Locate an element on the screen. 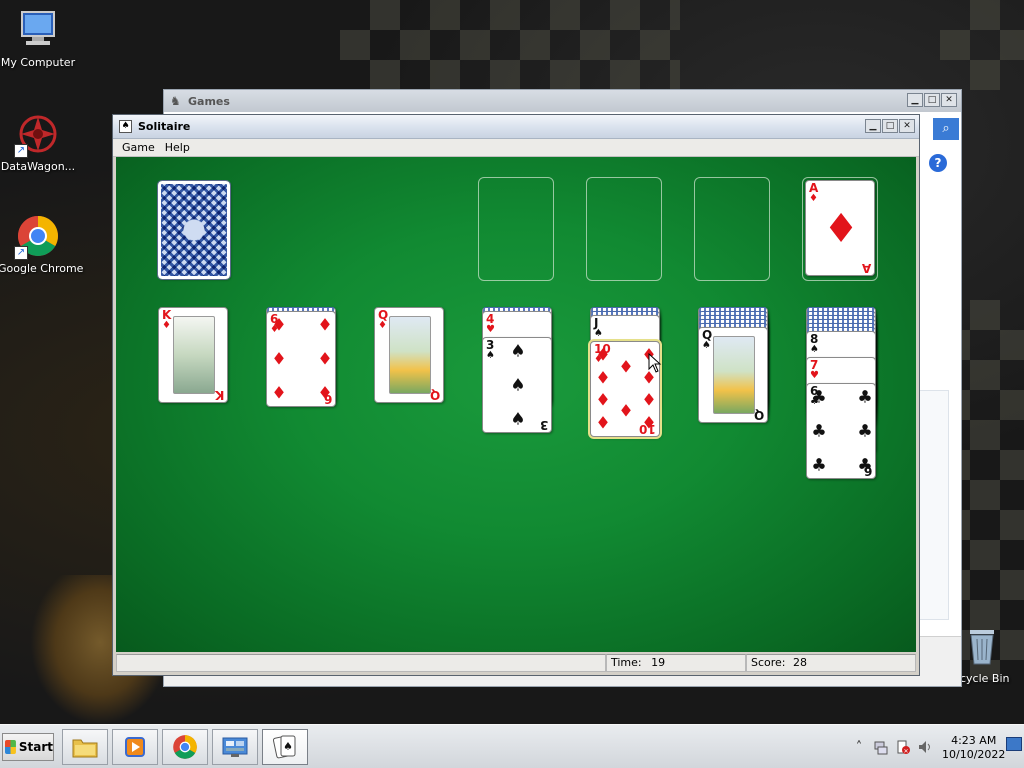  foundation-slot-4: A ♦ ♦ A is located at coordinates (840, 229).